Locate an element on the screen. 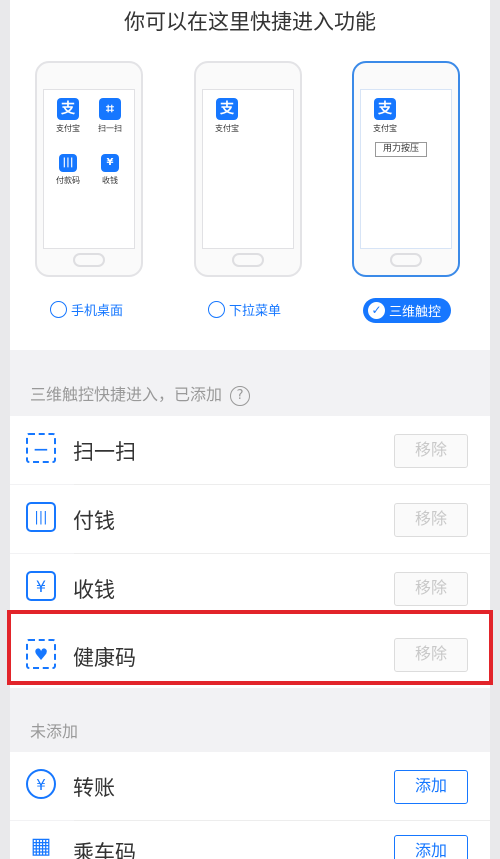  item-name: 乘车码 is located at coordinates (104, 850).